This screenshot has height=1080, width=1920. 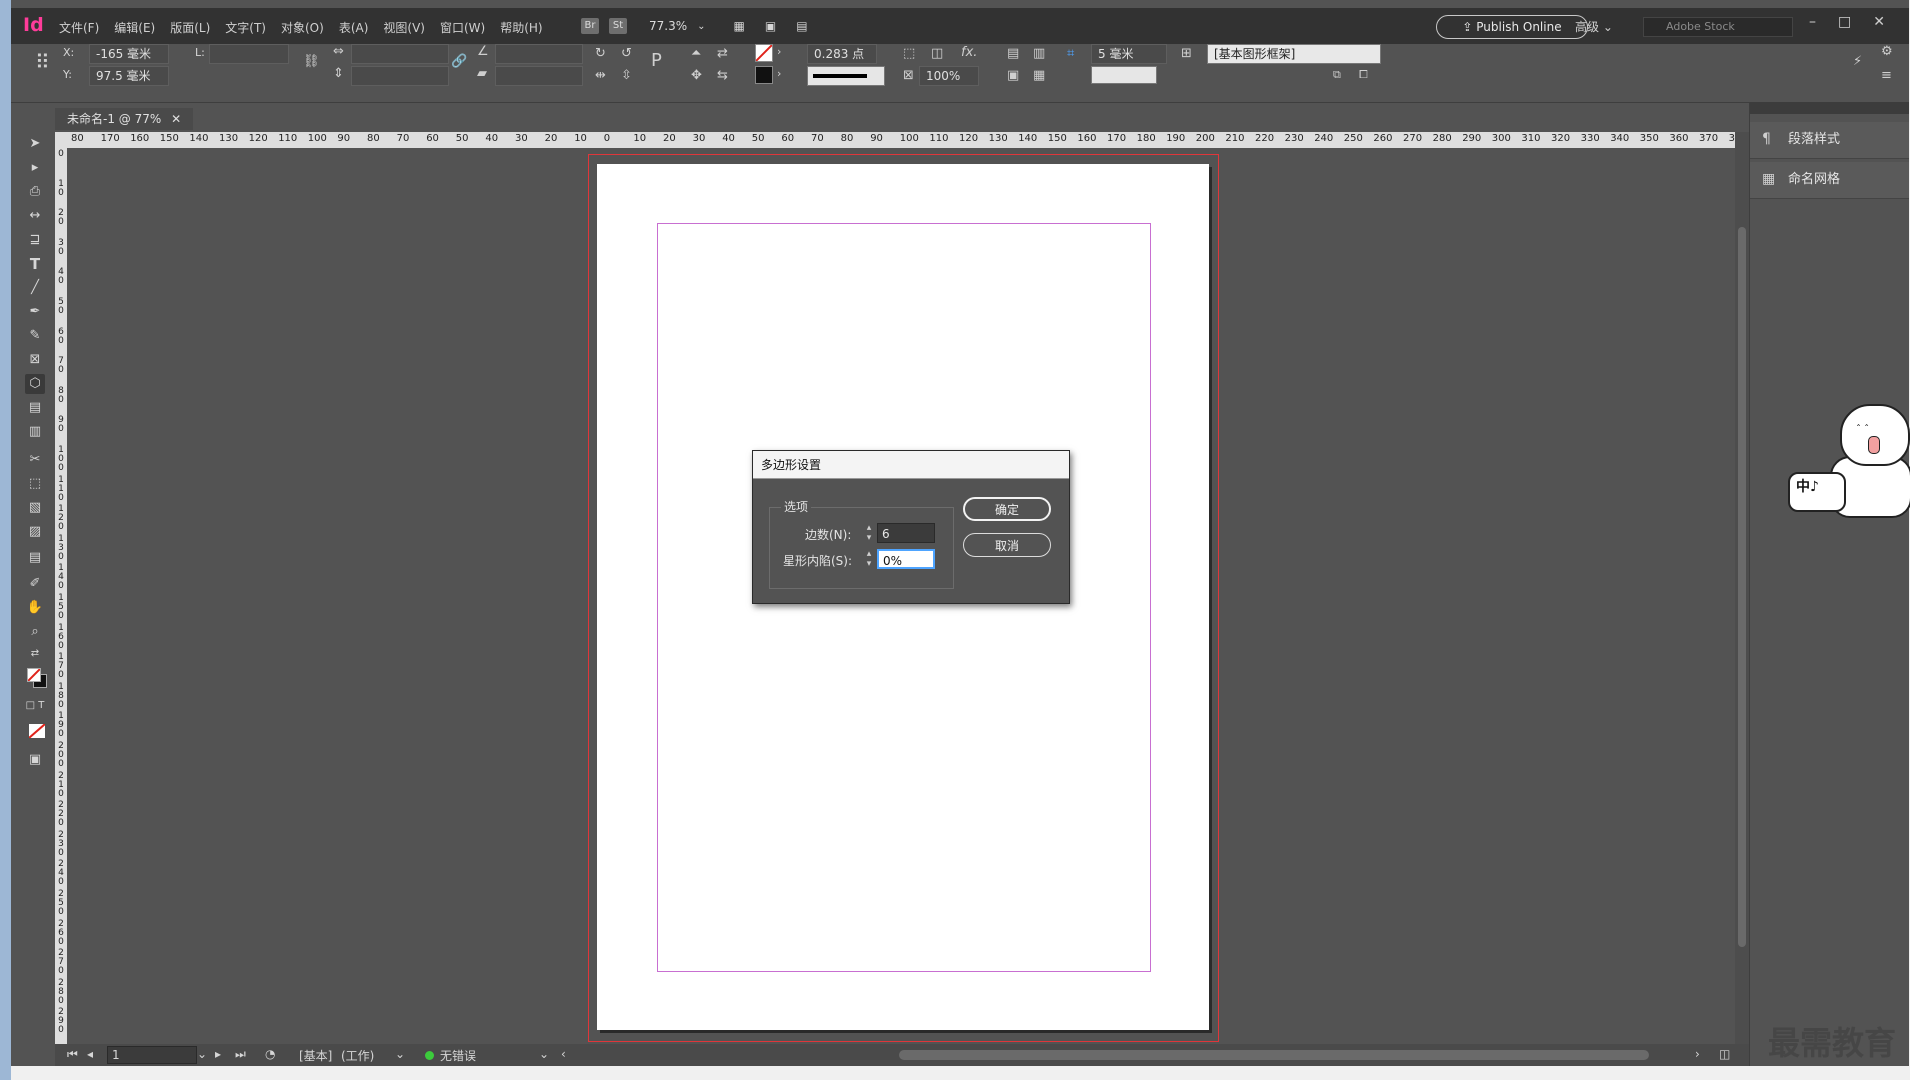 What do you see at coordinates (1887, 51) in the screenshot?
I see `panel-settings-icon: ⚙` at bounding box center [1887, 51].